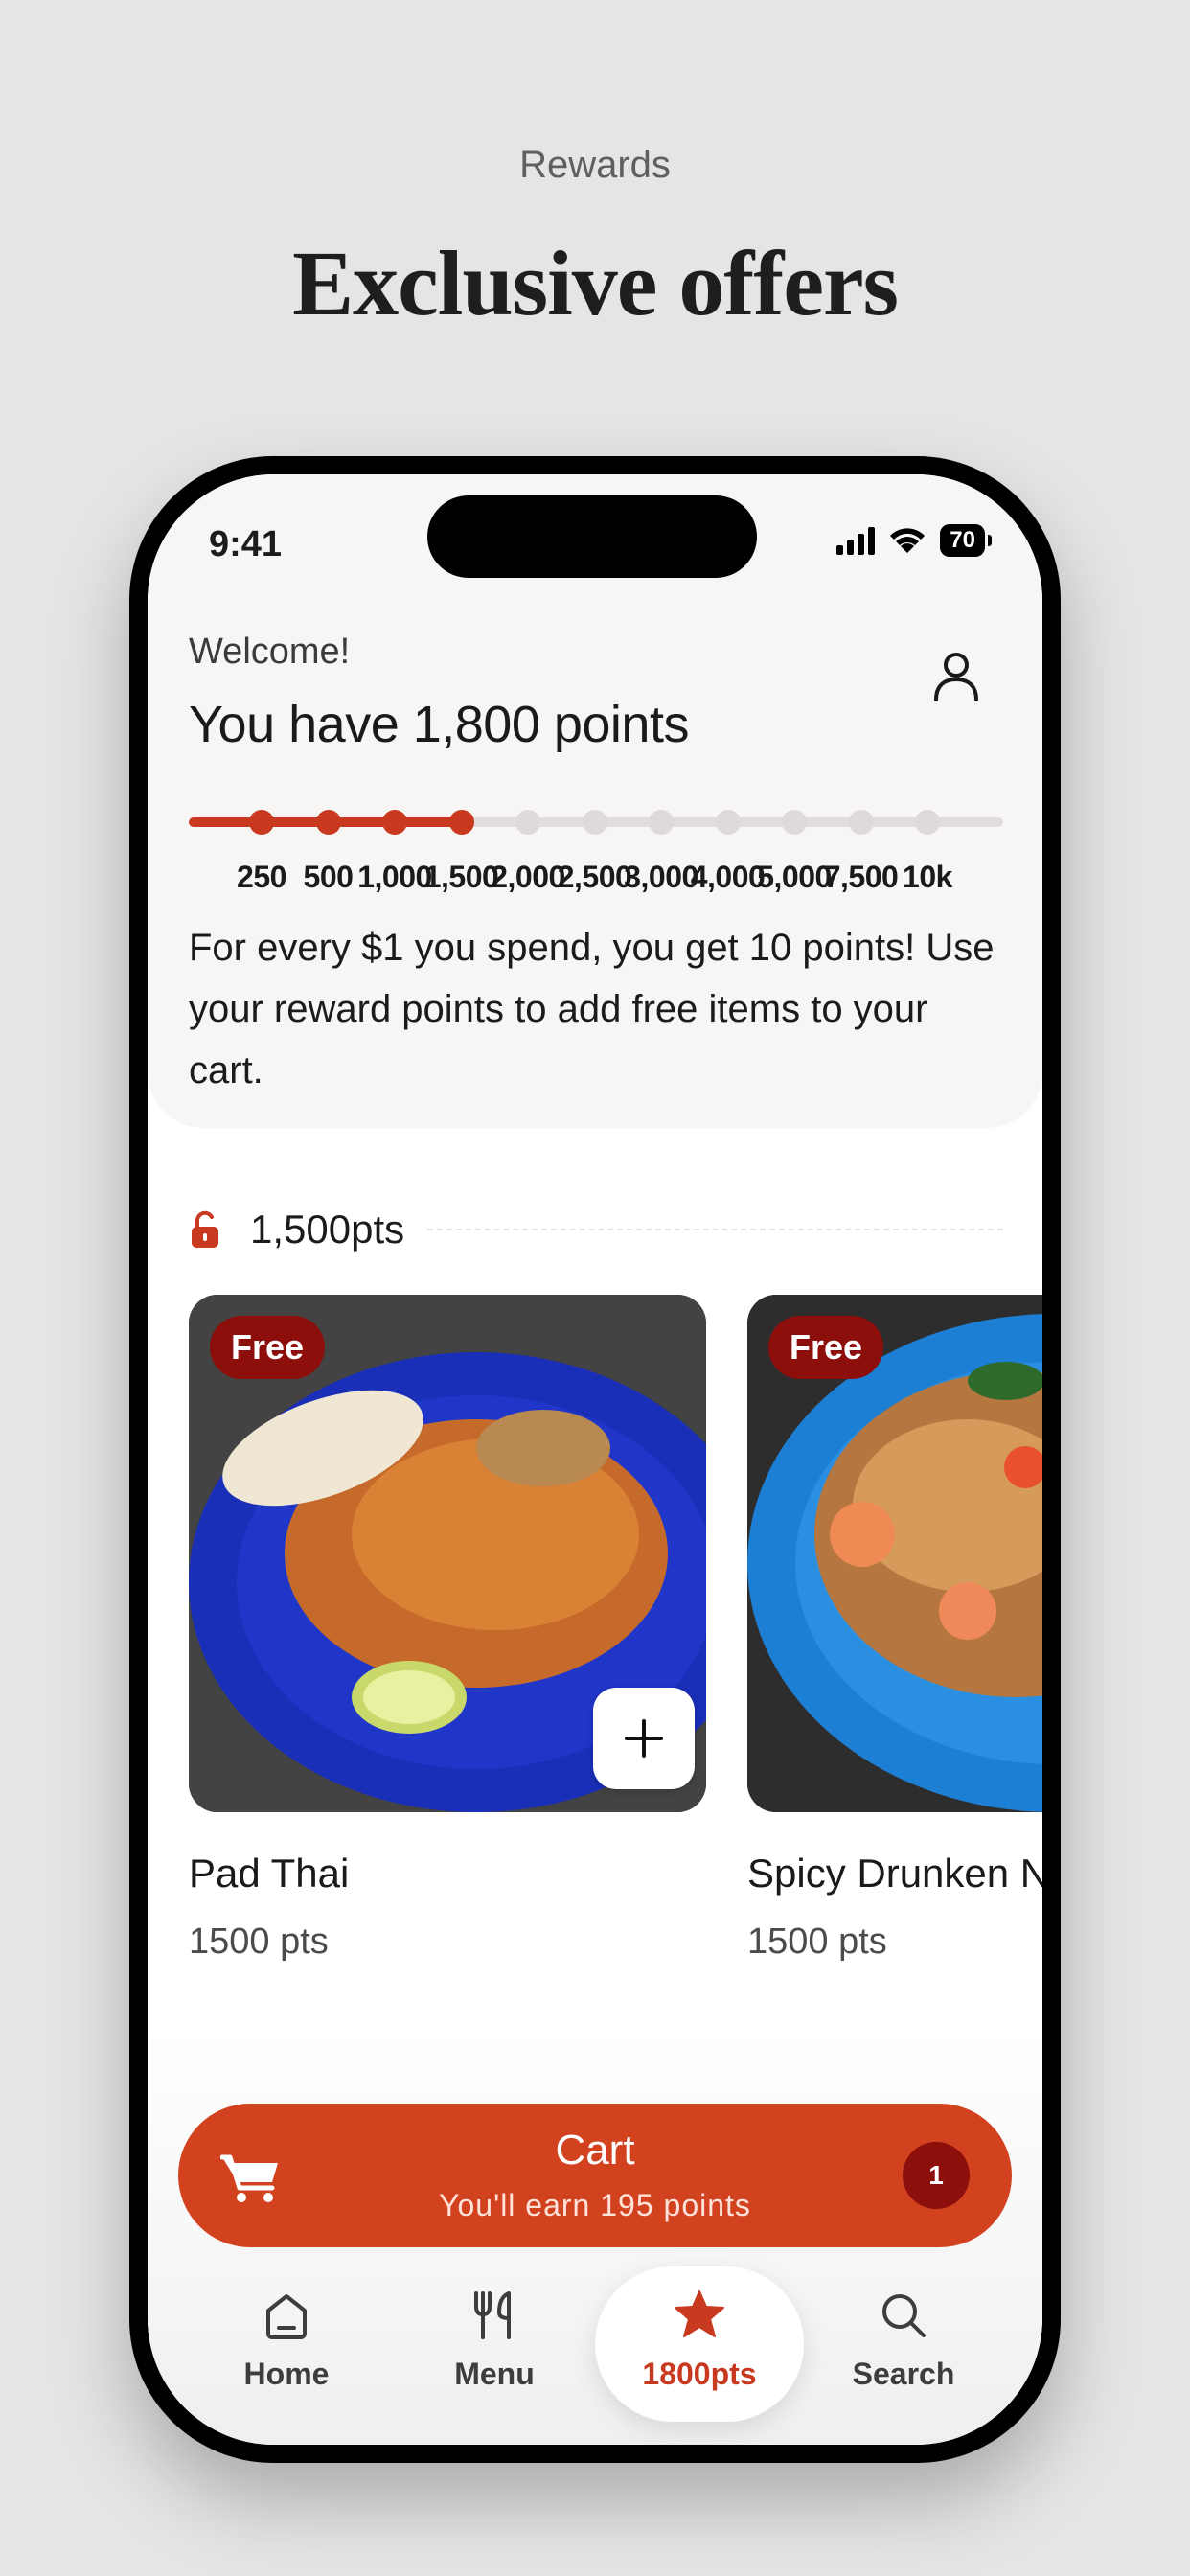 The image size is (1190, 2576). Describe the element at coordinates (246, 544) in the screenshot. I see `status-time: 9:41` at that location.